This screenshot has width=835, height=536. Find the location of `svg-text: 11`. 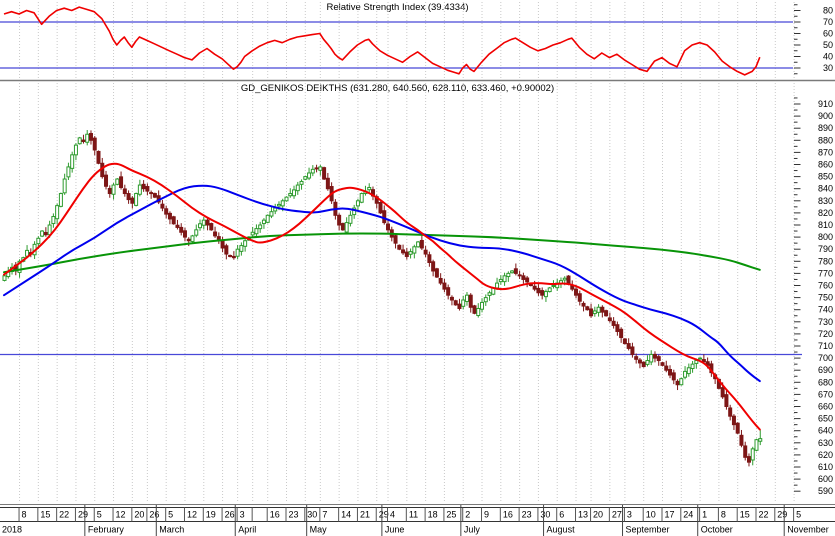

svg-text: 11 is located at coordinates (413, 515).